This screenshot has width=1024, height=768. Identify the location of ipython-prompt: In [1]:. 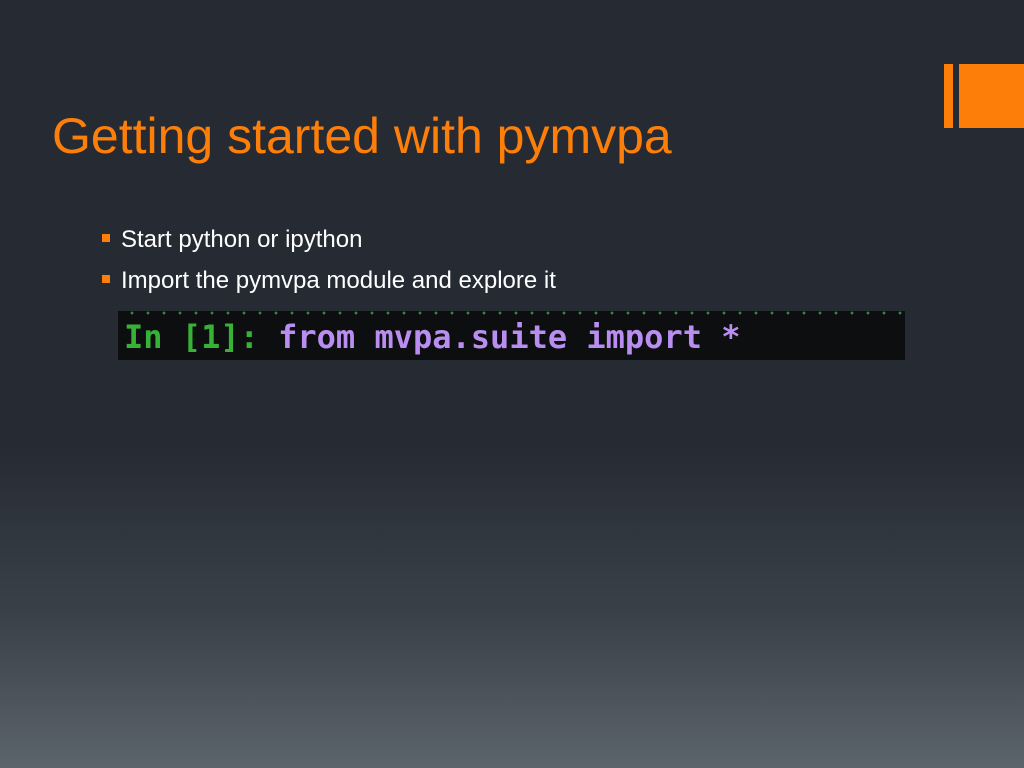
(201, 337).